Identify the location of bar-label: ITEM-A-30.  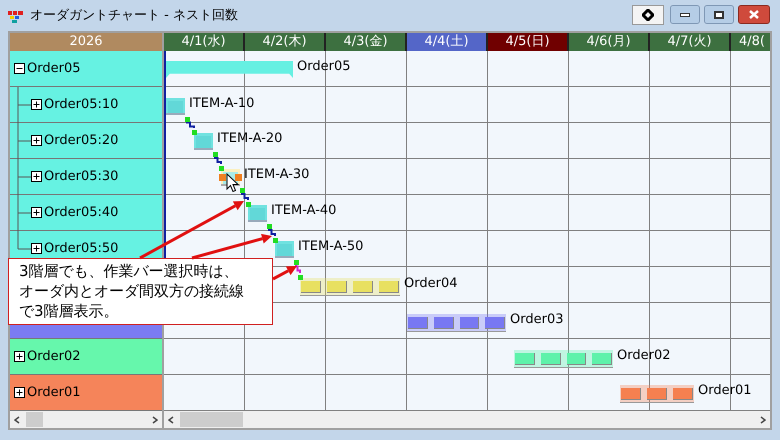
(277, 175).